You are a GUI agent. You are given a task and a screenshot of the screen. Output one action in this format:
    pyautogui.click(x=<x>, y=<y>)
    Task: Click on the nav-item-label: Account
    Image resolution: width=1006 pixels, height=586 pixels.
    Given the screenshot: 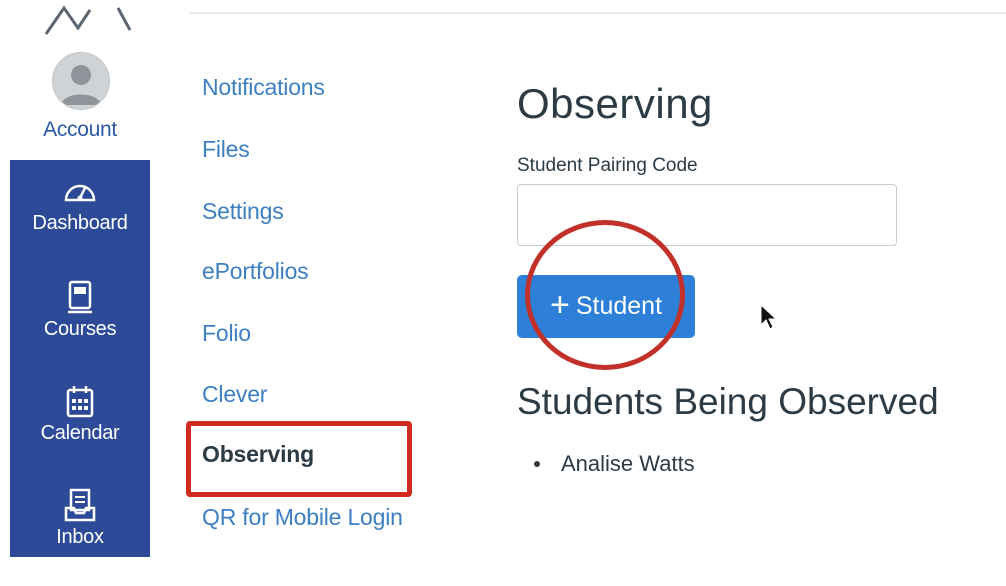 What is the action you would take?
    pyautogui.click(x=80, y=129)
    